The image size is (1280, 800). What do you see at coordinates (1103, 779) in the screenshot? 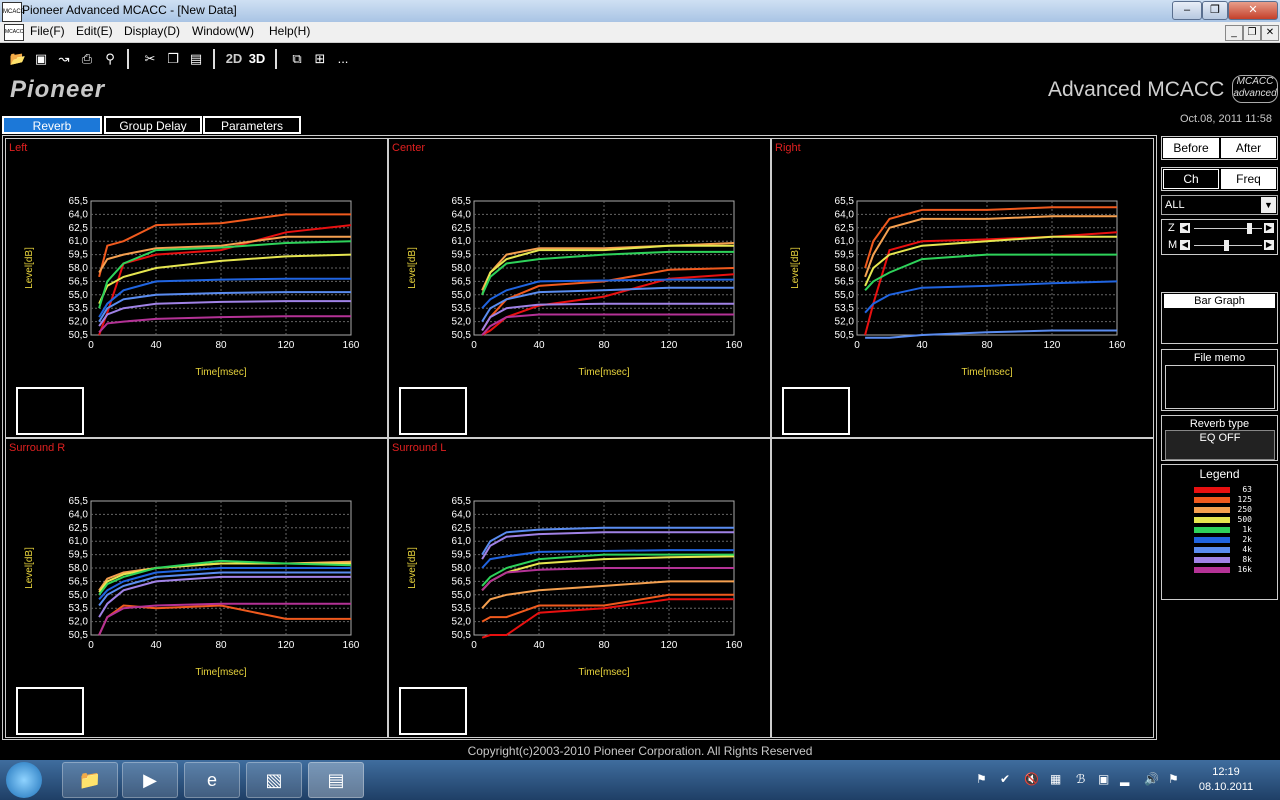
I see `tray-device-icon: ▣` at bounding box center [1103, 779].